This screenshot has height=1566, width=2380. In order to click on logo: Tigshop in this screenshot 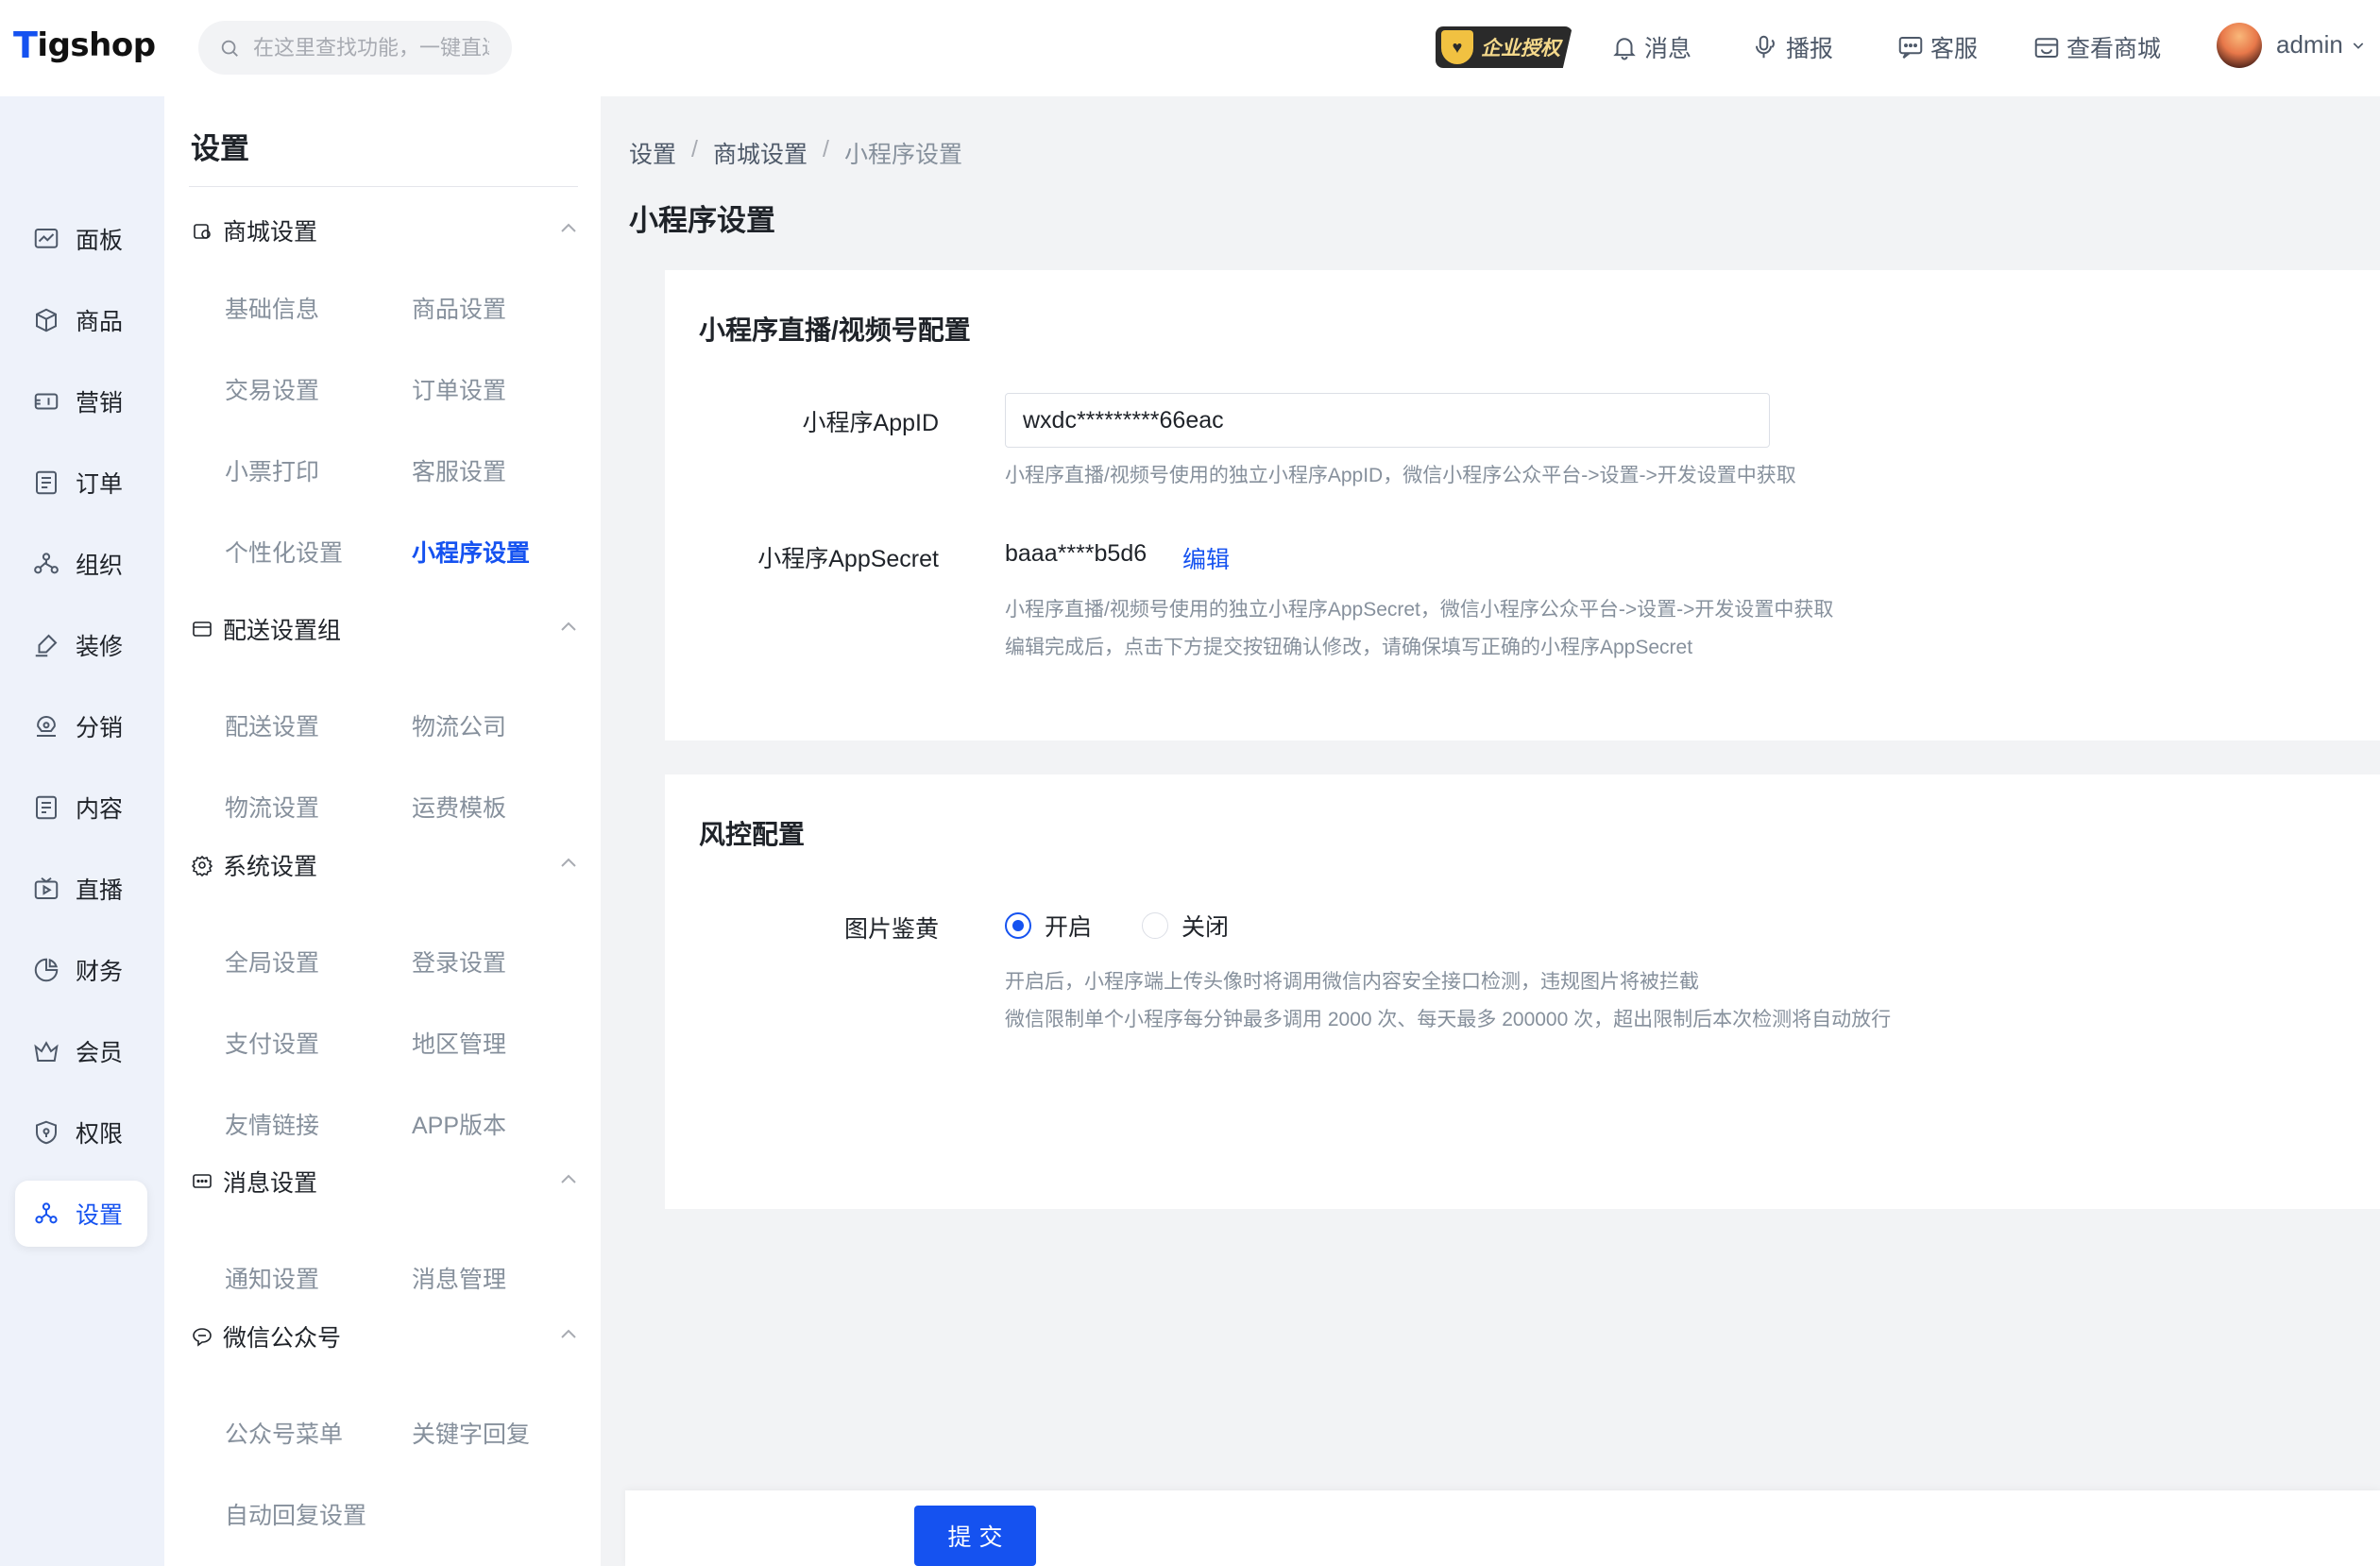, I will do `click(88, 45)`.